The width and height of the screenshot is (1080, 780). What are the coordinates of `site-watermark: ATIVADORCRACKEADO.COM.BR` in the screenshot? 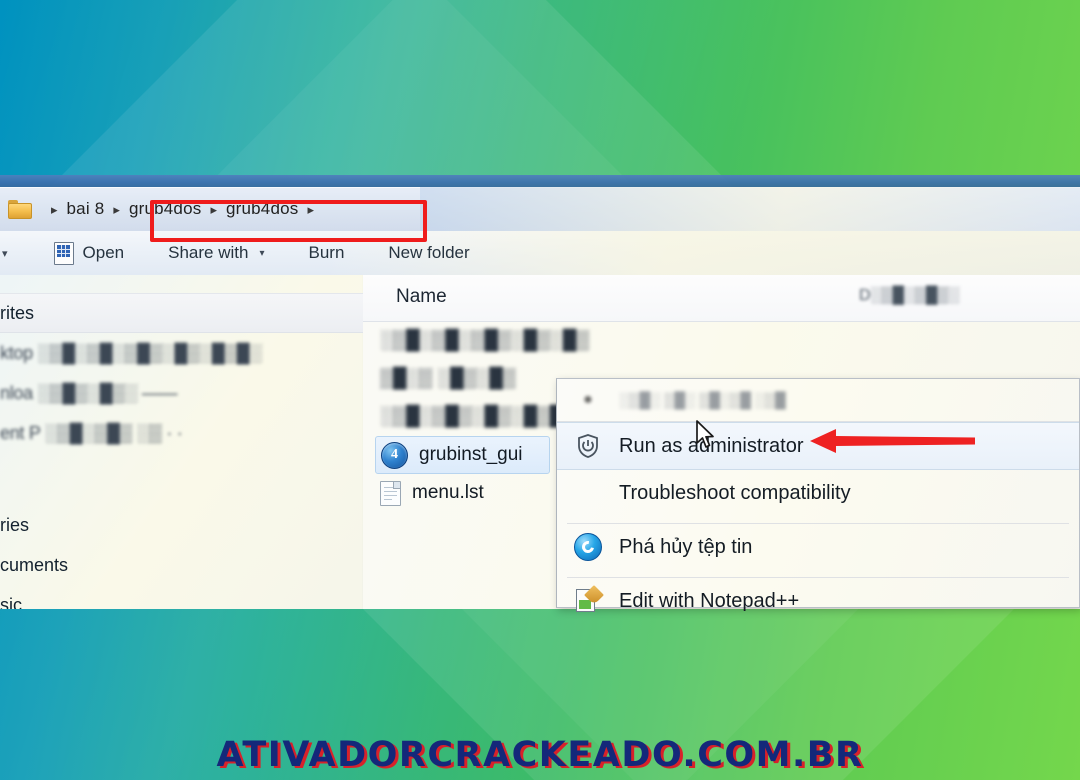 It's located at (540, 755).